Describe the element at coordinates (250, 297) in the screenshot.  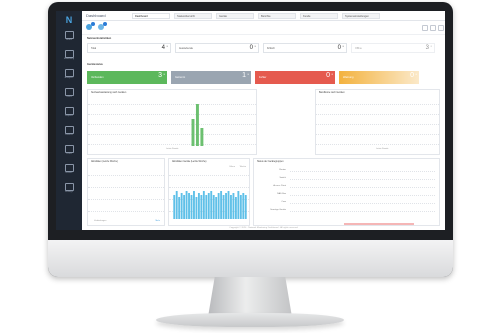
I see `monitor-stand` at that location.